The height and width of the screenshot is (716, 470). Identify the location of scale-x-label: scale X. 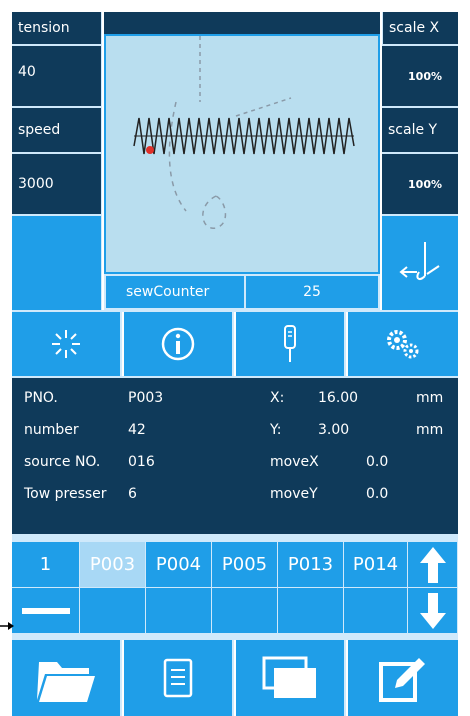
(420, 28).